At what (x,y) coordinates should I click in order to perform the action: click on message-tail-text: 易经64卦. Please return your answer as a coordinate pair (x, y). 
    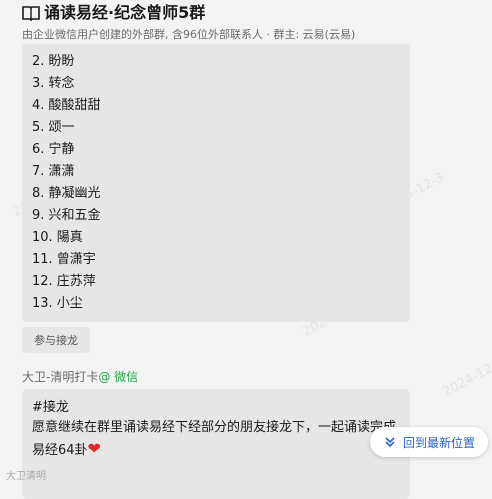
    Looking at the image, I should click on (60, 450).